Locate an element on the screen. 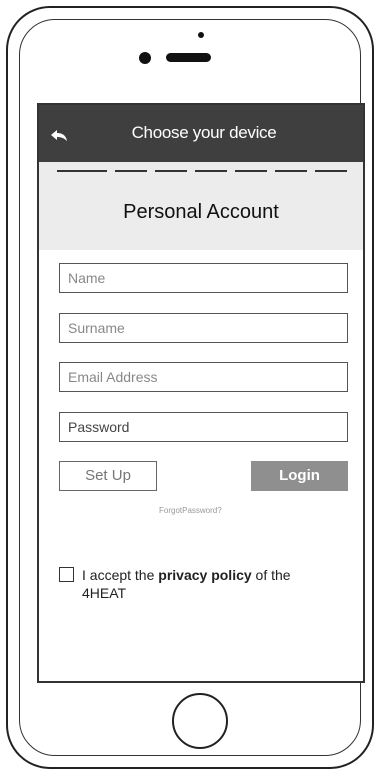  front-camera-icon is located at coordinates (201, 35).